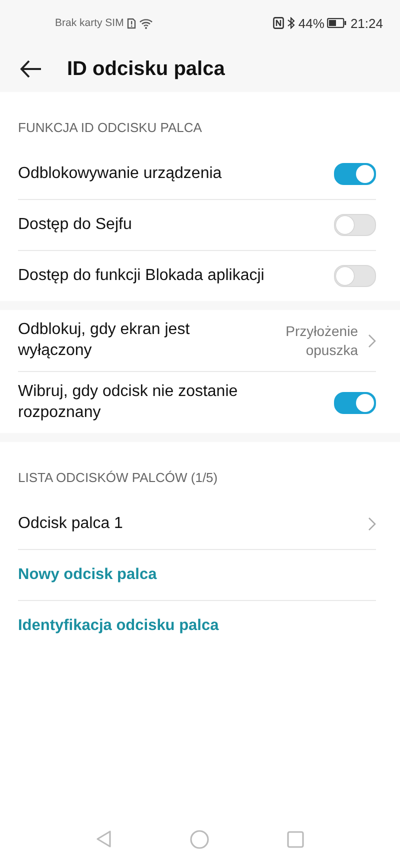 This screenshot has width=400, height=867. What do you see at coordinates (118, 478) in the screenshot?
I see `section-heading: LISTA ODCISKÓW PALCÓW (1/5)` at bounding box center [118, 478].